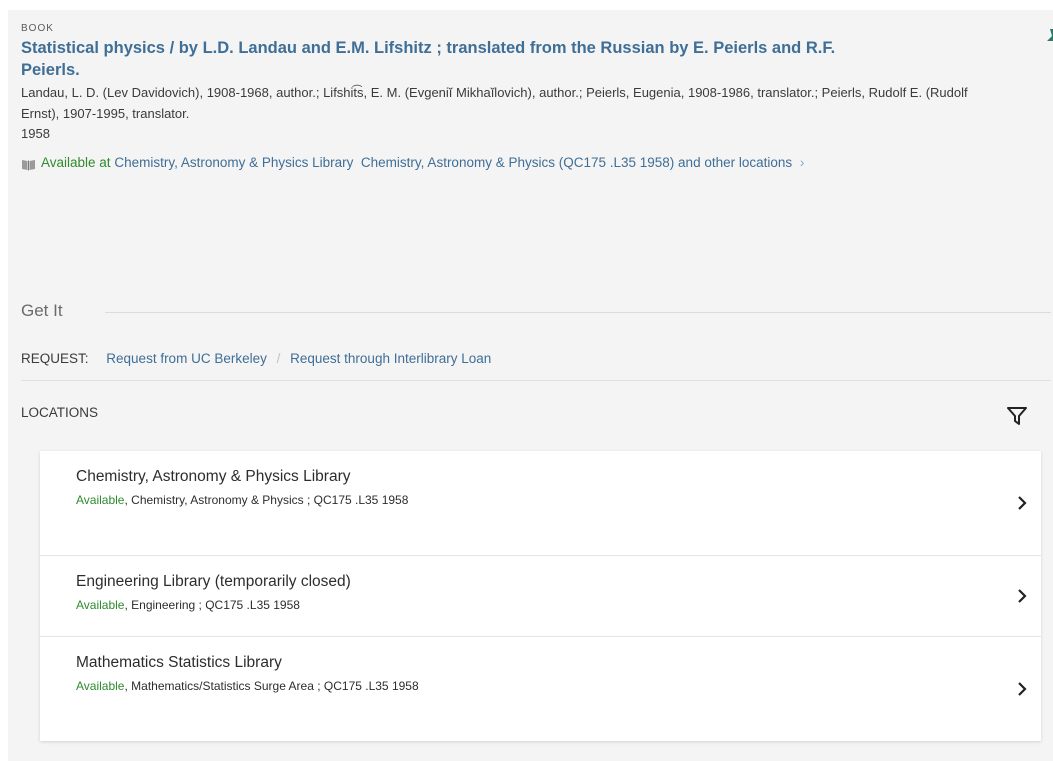  I want to click on request-ill-link: Request through Interlibrary Loan, so click(390, 358).